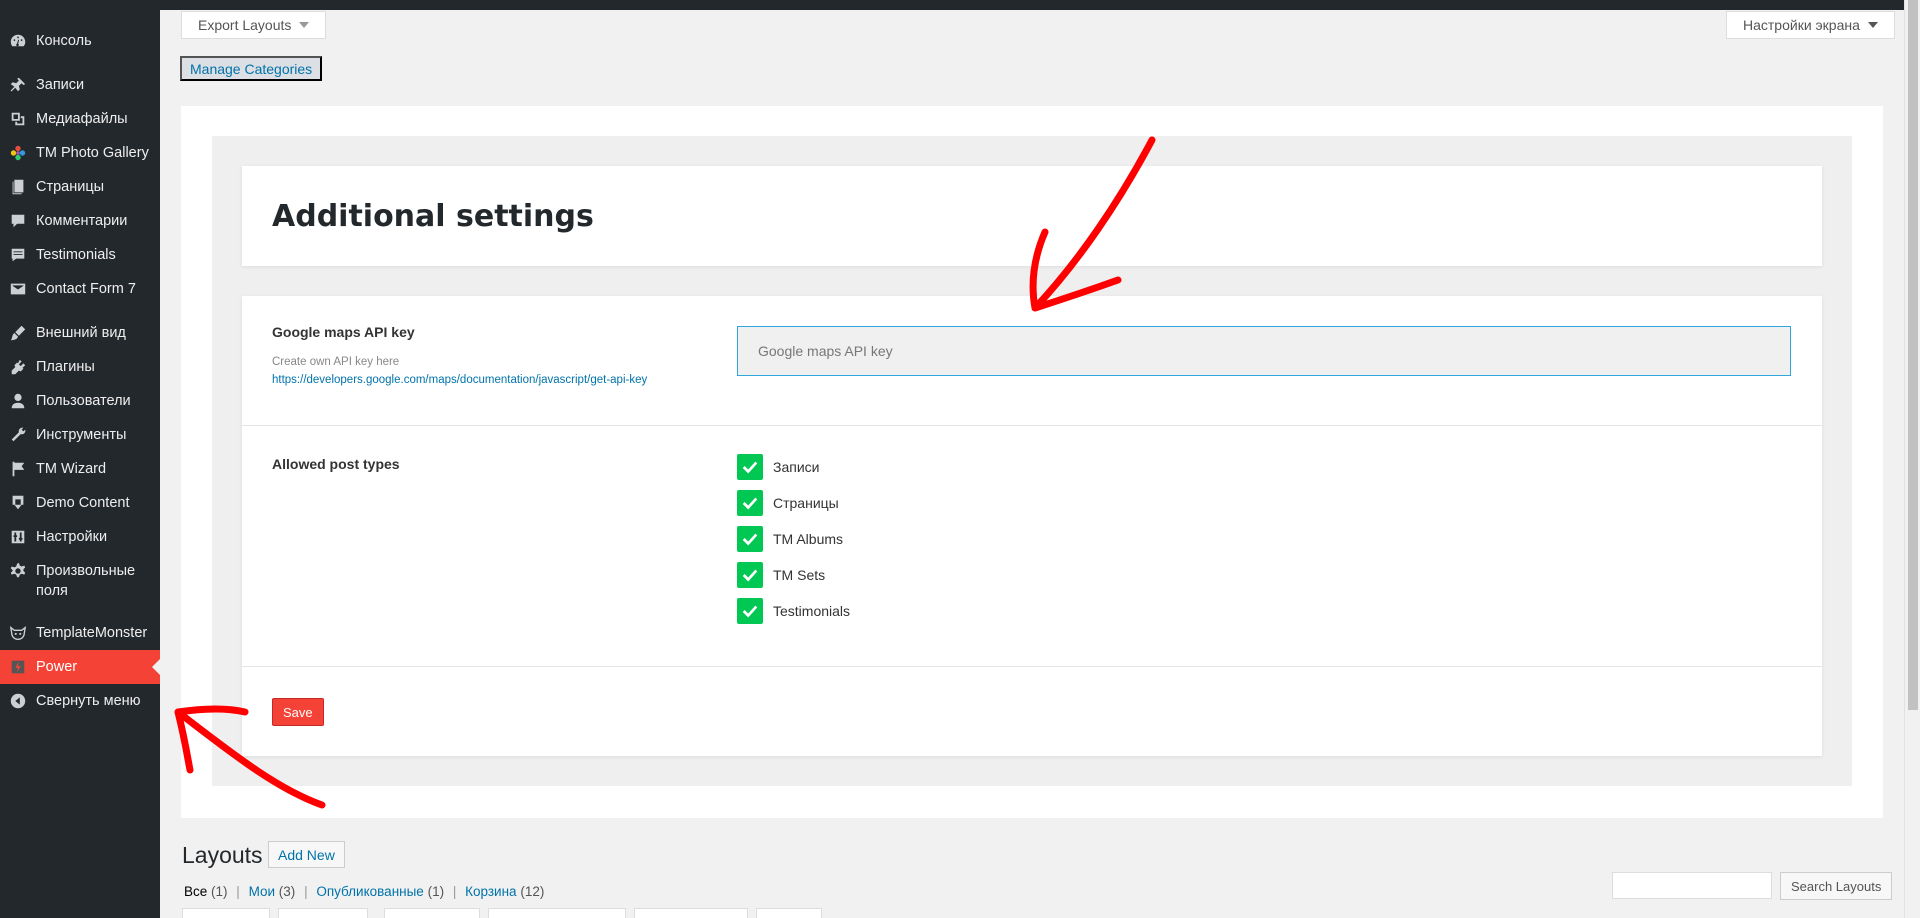  Describe the element at coordinates (1032, 711) in the screenshot. I see `save-row: Save` at that location.